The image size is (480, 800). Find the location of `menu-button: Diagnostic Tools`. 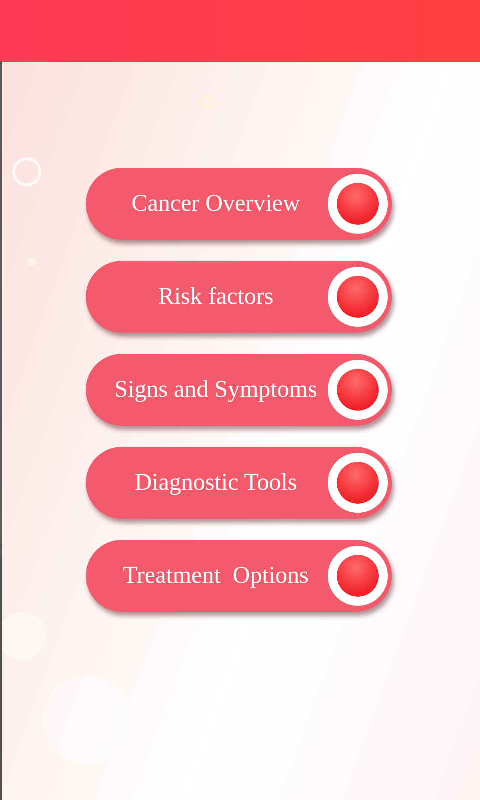

menu-button: Diagnostic Tools is located at coordinates (239, 483).